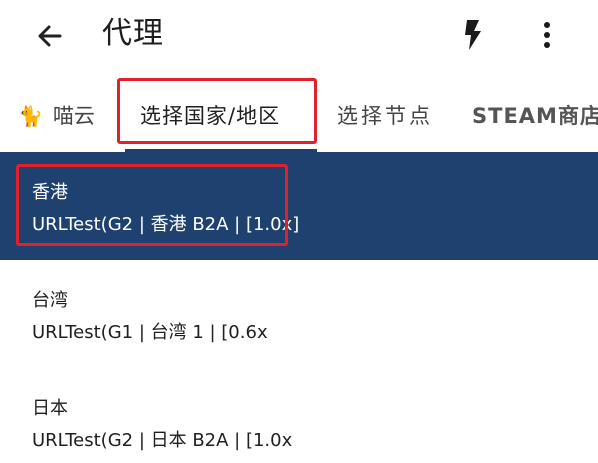 The image size is (598, 463). I want to click on bolt-icon, so click(473, 35).